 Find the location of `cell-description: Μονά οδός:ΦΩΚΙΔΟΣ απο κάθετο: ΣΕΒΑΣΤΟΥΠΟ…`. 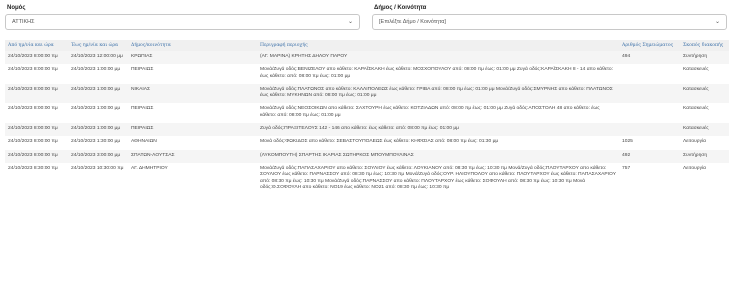

cell-description: Μονά οδός:ΦΩΚΙΔΟΣ απο κάθετο: ΣΕΒΑΣΤΟΥΠΟ… is located at coordinates (438, 143).